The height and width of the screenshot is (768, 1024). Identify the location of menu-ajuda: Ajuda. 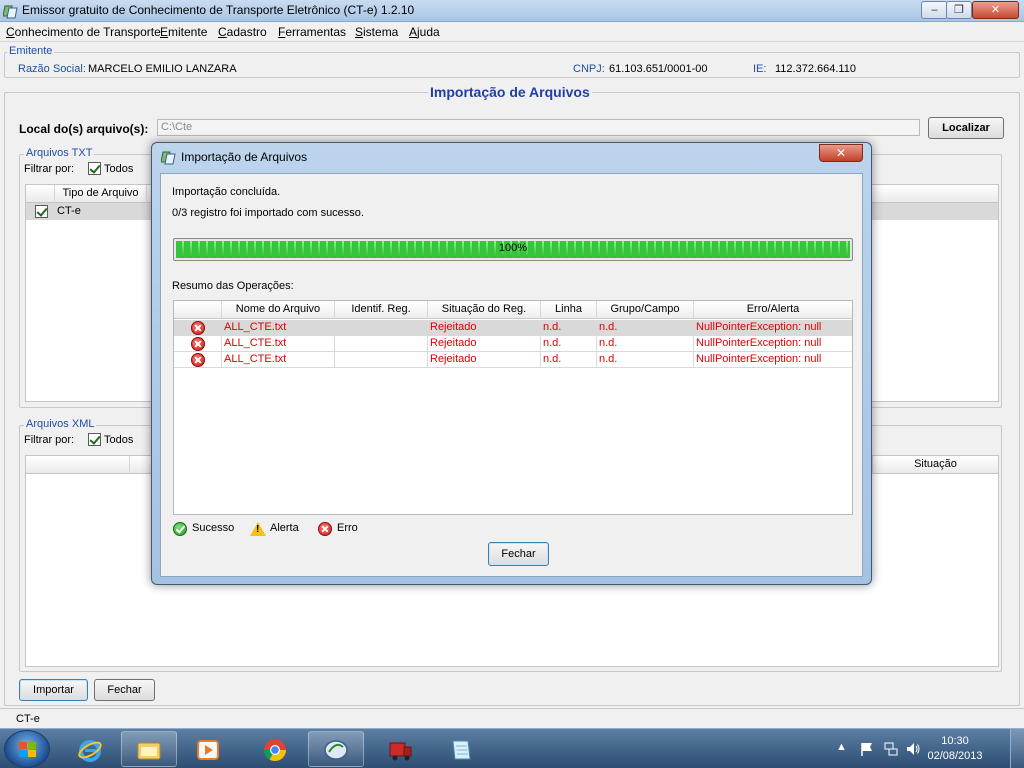
(424, 32).